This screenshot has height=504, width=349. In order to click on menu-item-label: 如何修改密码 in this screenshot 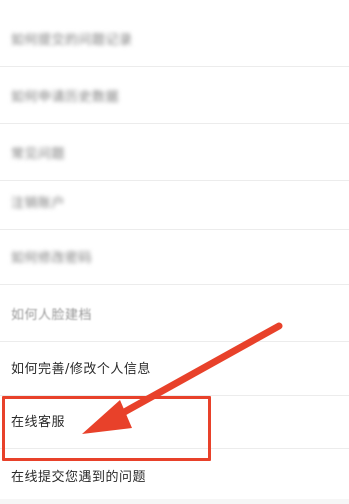, I will do `click(52, 258)`.